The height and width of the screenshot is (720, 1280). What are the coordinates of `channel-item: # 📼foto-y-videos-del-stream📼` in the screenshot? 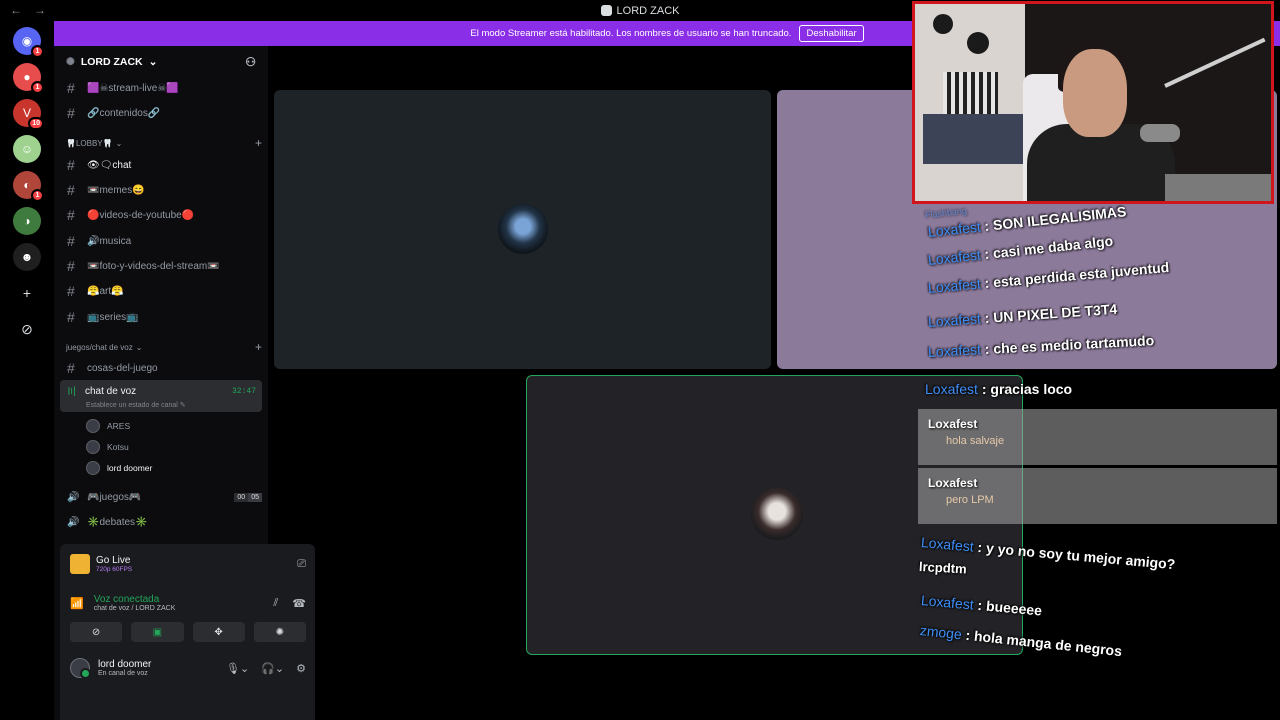 It's located at (161, 266).